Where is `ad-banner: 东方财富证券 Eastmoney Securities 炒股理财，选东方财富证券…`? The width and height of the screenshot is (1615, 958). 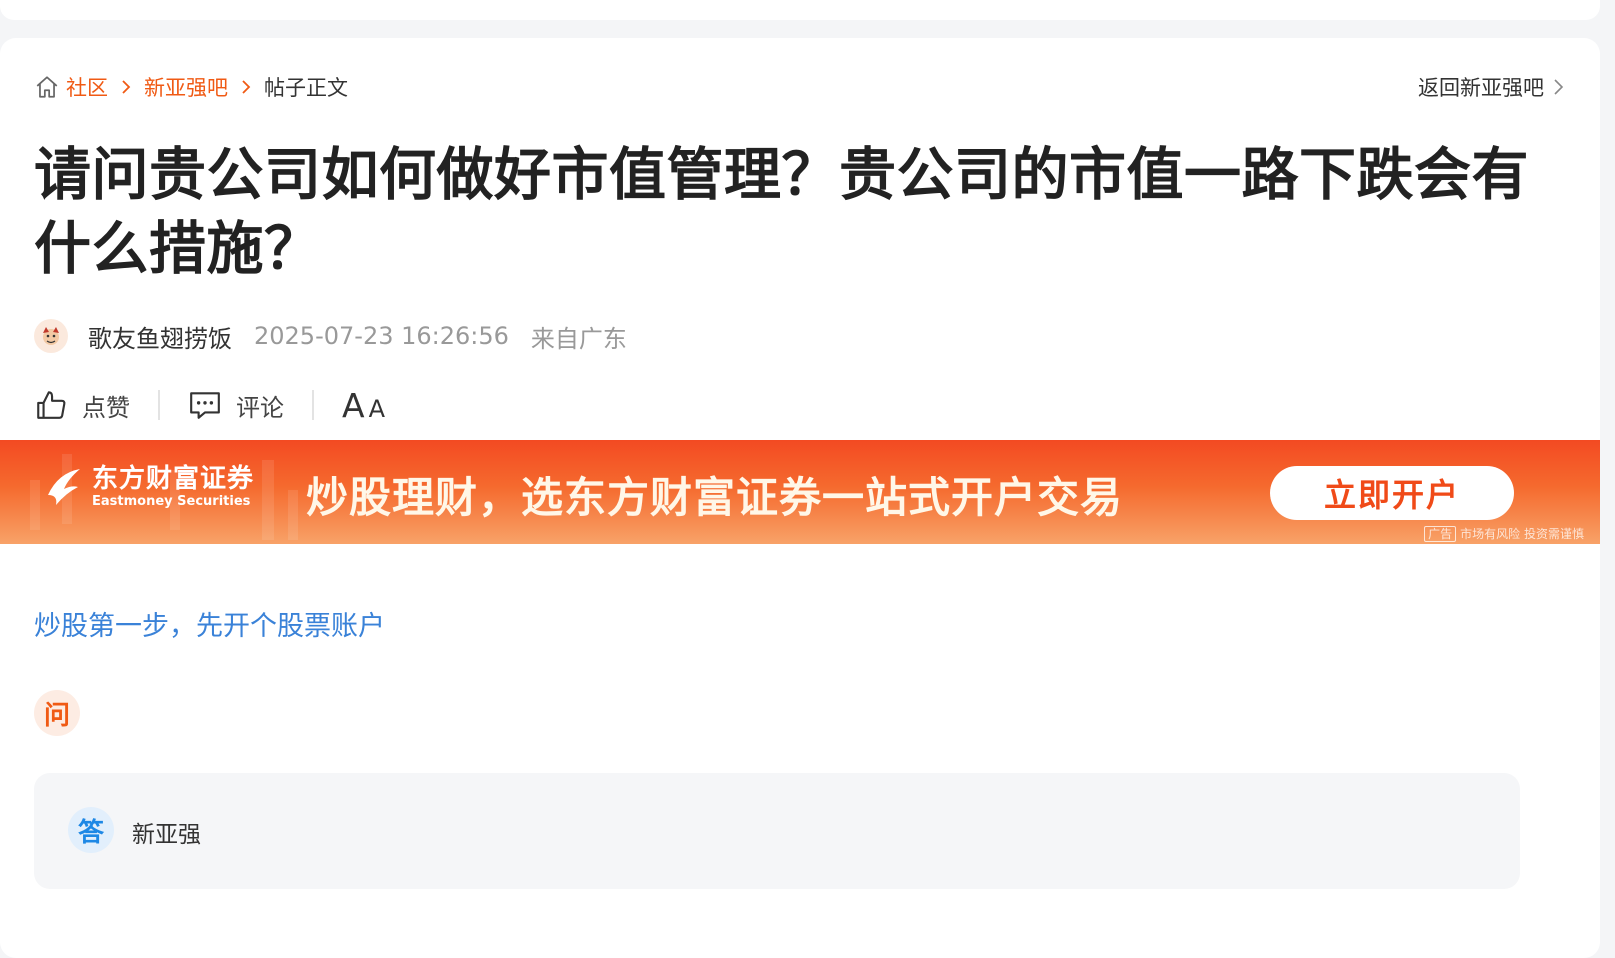 ad-banner: 东方财富证券 Eastmoney Securities 炒股理财，选东方财富证券… is located at coordinates (800, 492).